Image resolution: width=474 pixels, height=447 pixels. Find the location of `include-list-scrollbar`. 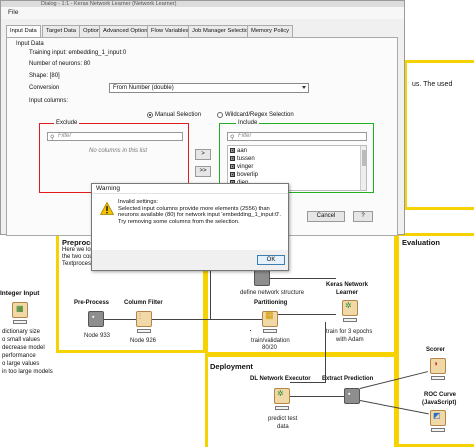

include-list-scrollbar is located at coordinates (363, 168).